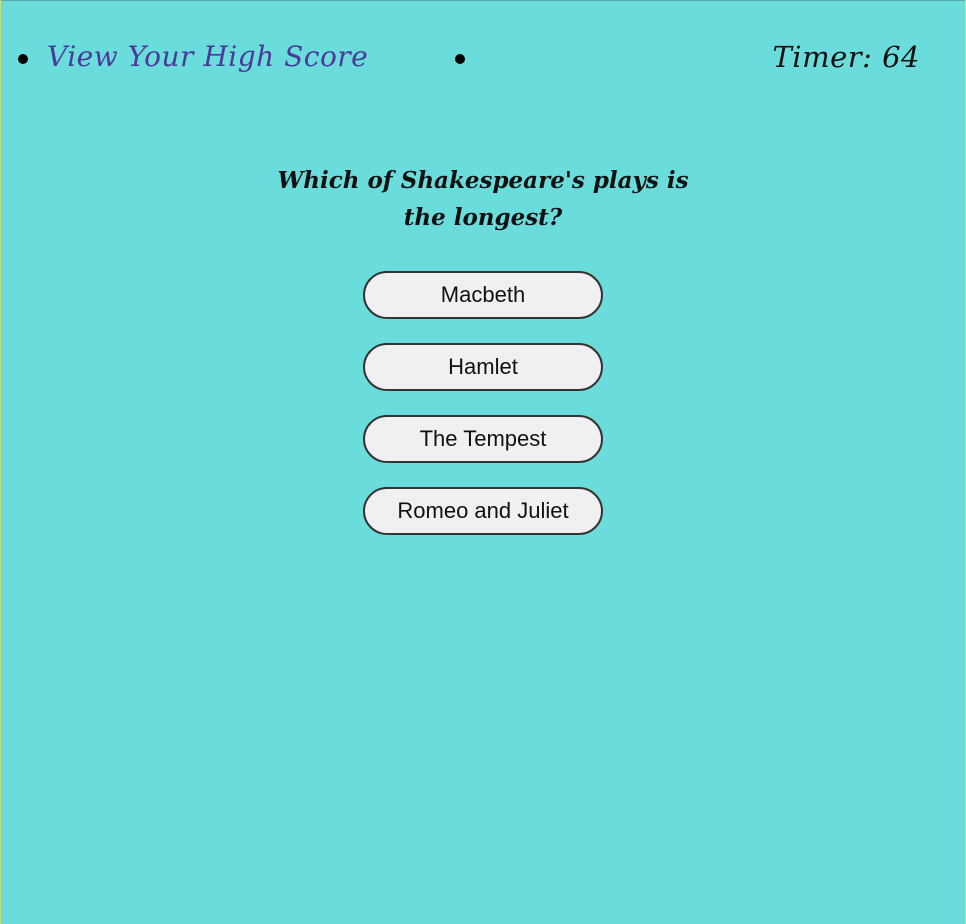 The image size is (966, 924). Describe the element at coordinates (207, 56) in the screenshot. I see `view-high-score-link: View Your High Score` at that location.